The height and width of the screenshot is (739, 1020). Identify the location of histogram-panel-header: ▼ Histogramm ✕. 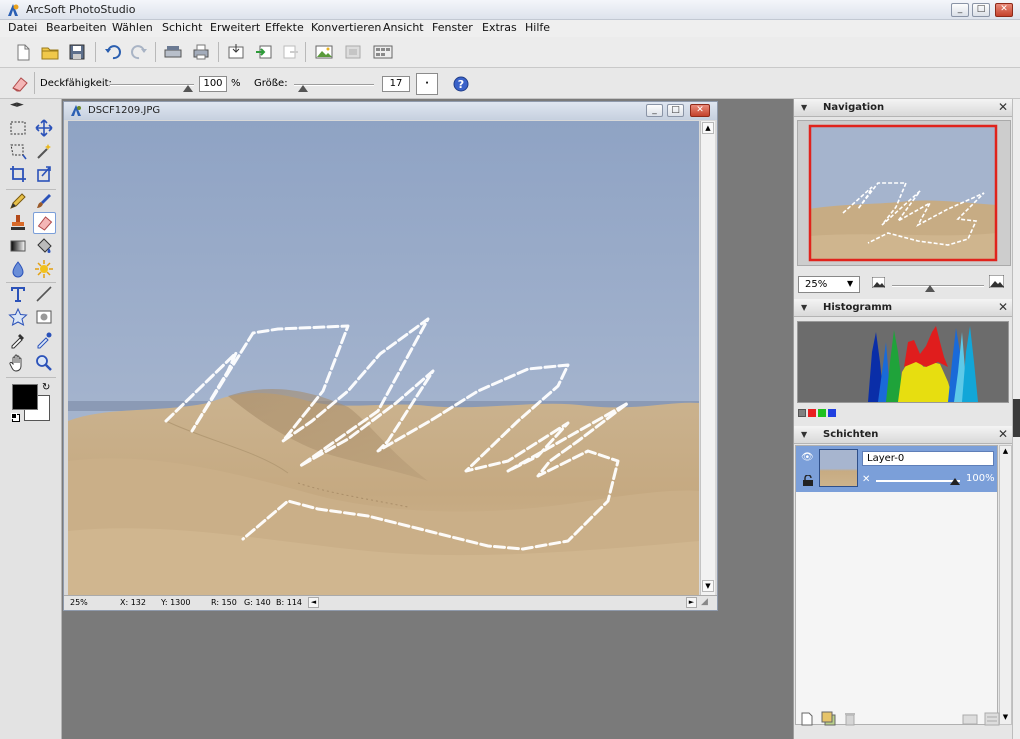
(903, 308).